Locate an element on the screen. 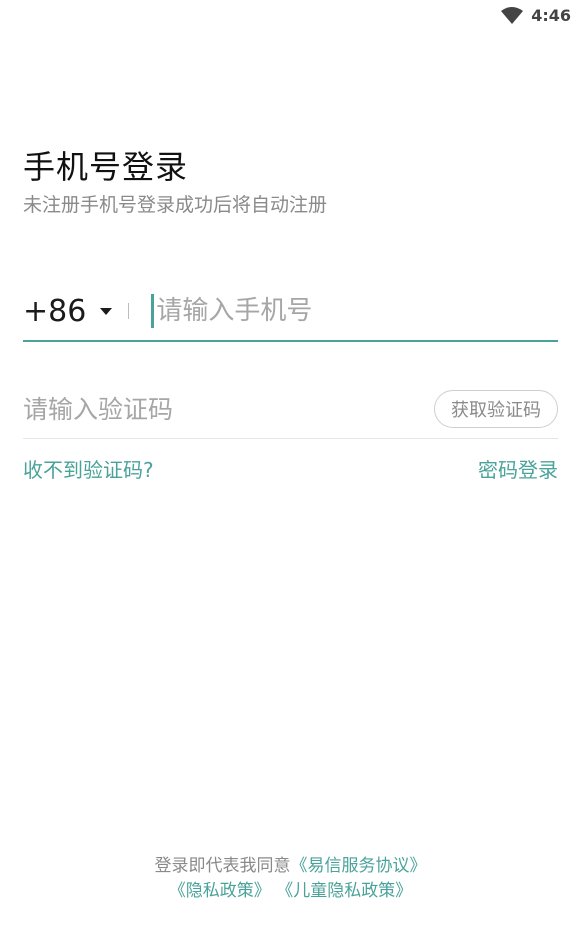 The width and height of the screenshot is (581, 930). verification-code-row: 获取验证码 is located at coordinates (290, 409).